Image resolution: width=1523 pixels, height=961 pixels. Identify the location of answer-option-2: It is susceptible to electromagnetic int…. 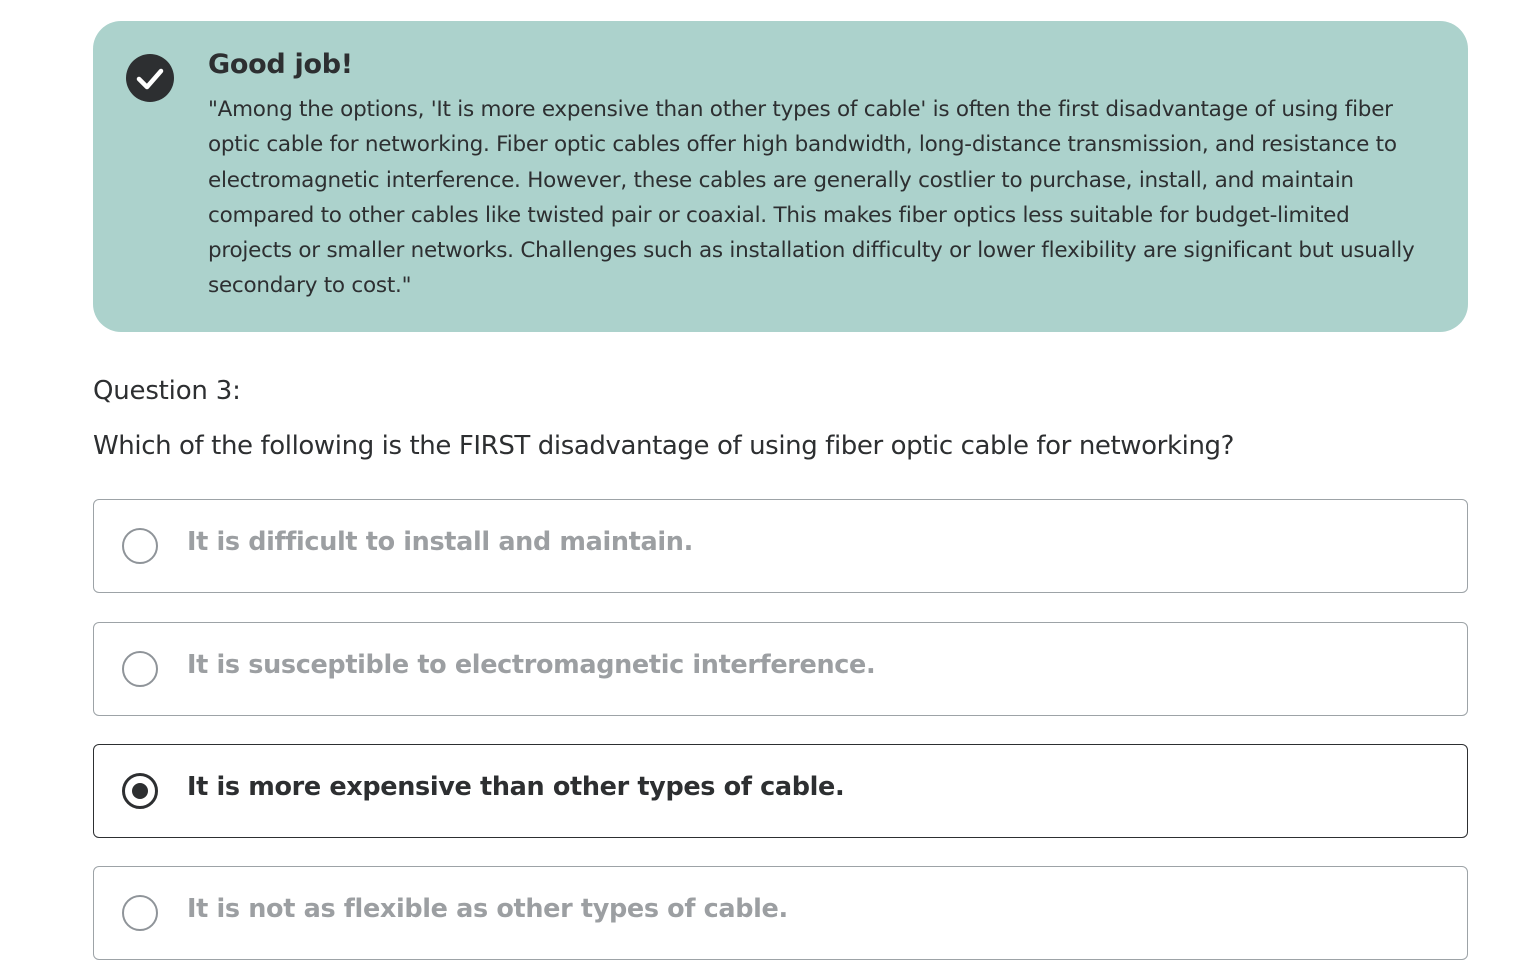
(780, 669).